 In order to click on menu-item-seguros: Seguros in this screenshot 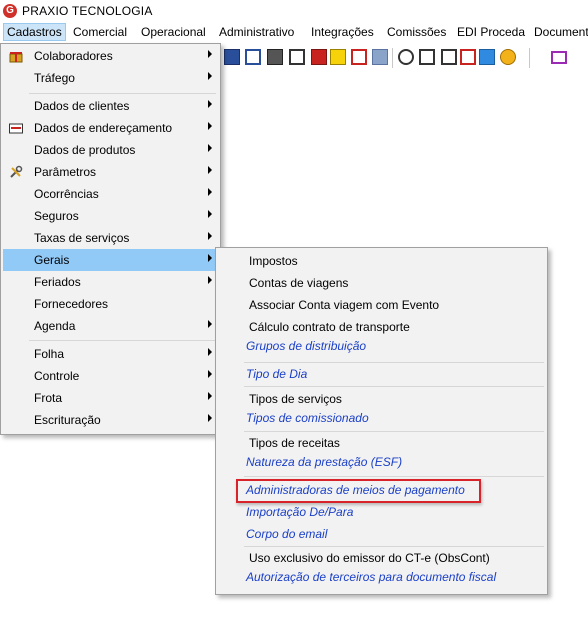, I will do `click(110, 216)`.